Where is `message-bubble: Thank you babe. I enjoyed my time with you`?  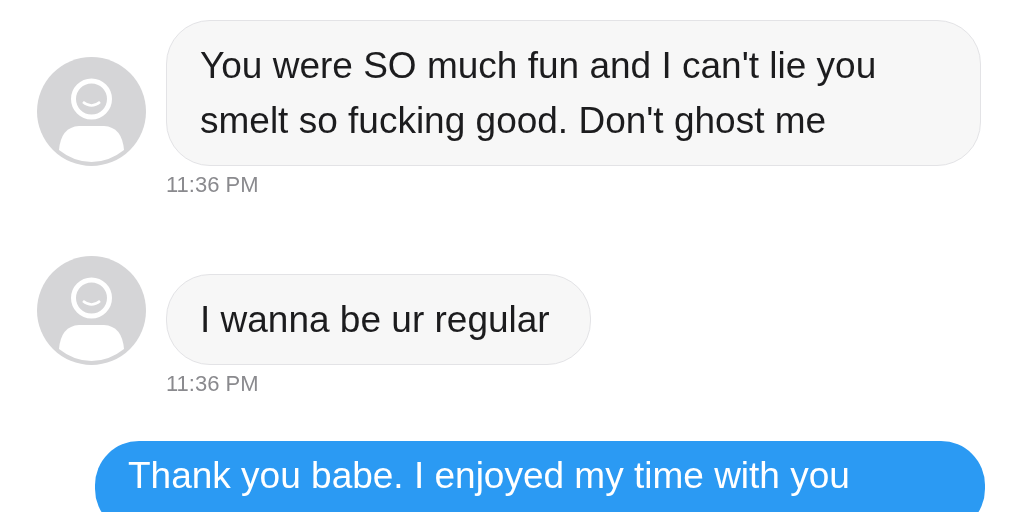 message-bubble: Thank you babe. I enjoyed my time with you is located at coordinates (540, 476).